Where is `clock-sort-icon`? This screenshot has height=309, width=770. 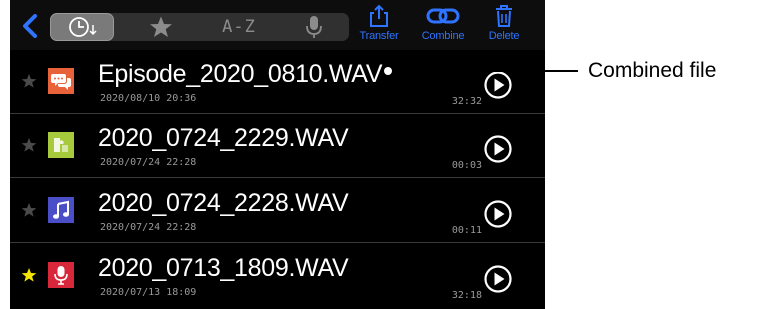
clock-sort-icon is located at coordinates (83, 27).